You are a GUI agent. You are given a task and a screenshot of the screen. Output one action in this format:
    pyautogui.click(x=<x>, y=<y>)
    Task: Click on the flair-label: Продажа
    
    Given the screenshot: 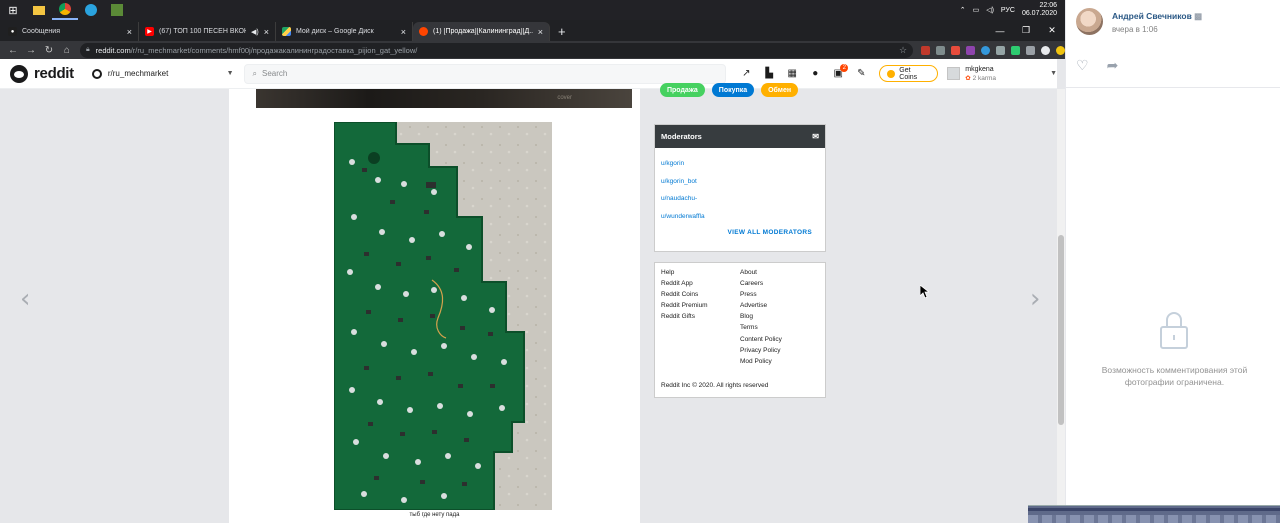 What is the action you would take?
    pyautogui.click(x=682, y=90)
    